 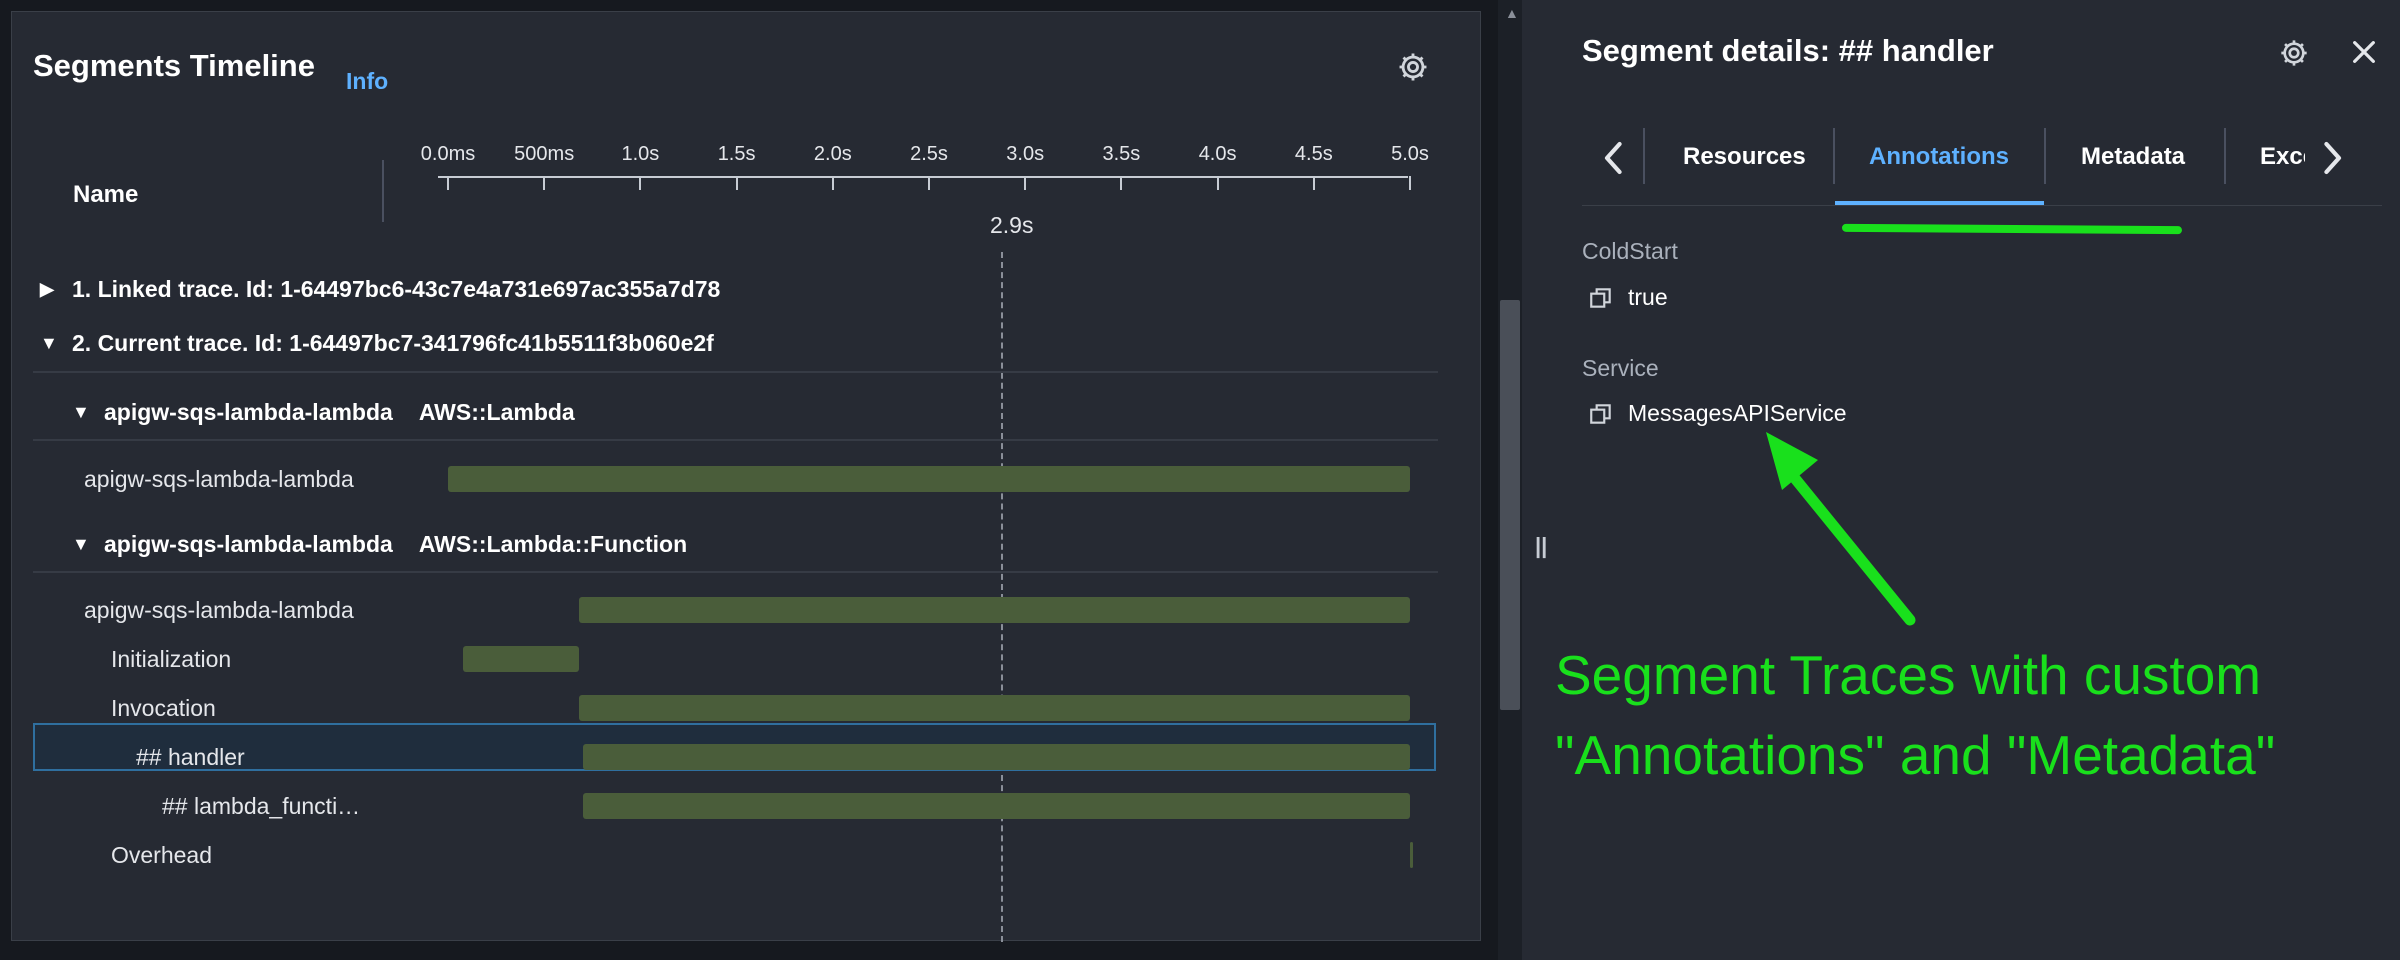 What do you see at coordinates (1982, 205) in the screenshot?
I see `tab-baseline` at bounding box center [1982, 205].